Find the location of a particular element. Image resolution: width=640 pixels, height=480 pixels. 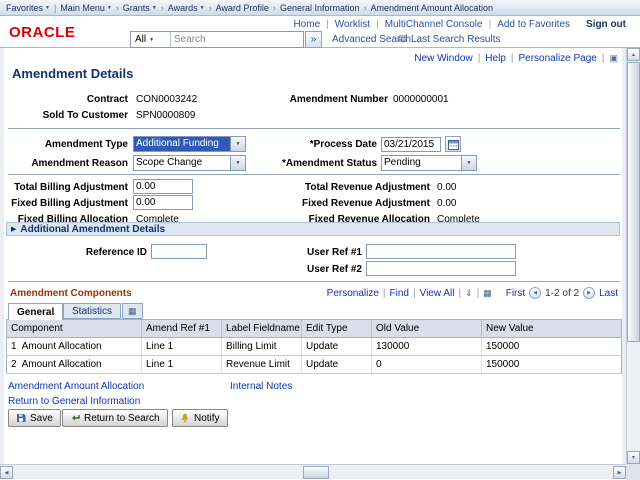

multichannel-console-link: MultiChannel Console is located at coordinates (434, 24).